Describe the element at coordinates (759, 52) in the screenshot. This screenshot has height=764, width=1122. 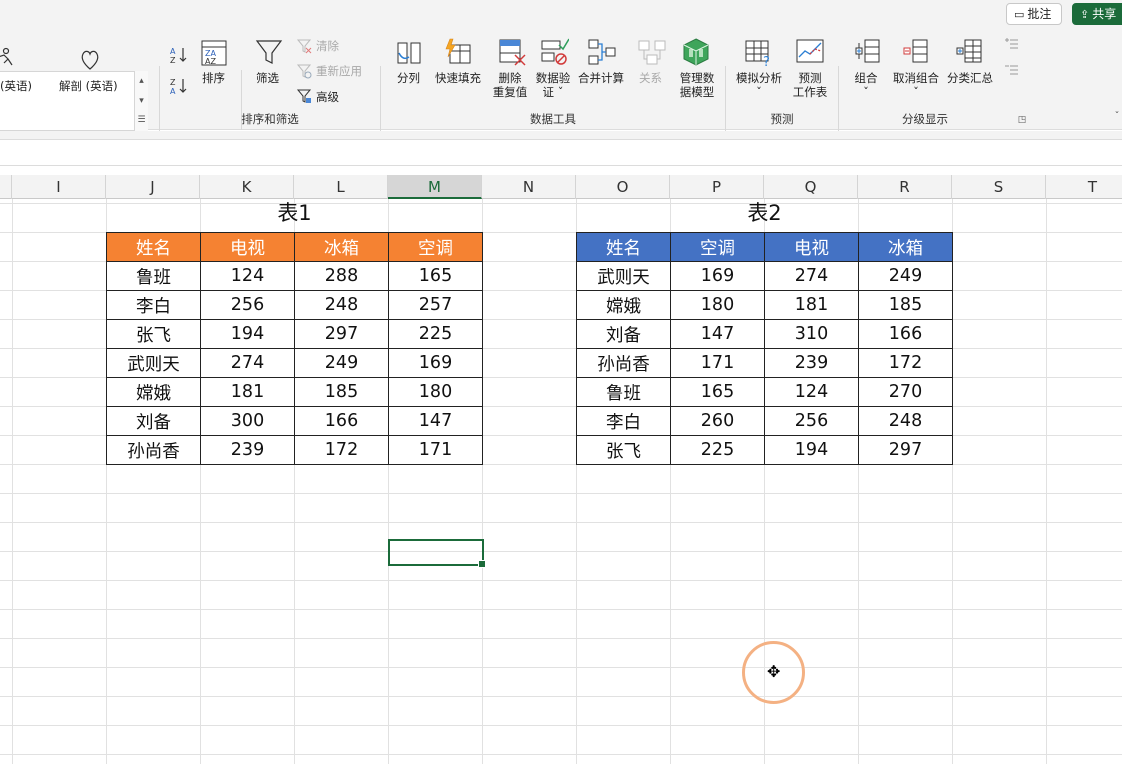
I see `what-if-analysis-icon: ?` at that location.